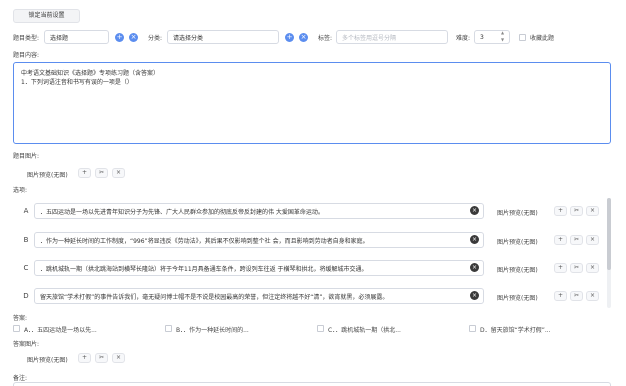 This screenshot has height=386, width=626. I want to click on answer-image-preview: 图片预览(无图), so click(47, 360).